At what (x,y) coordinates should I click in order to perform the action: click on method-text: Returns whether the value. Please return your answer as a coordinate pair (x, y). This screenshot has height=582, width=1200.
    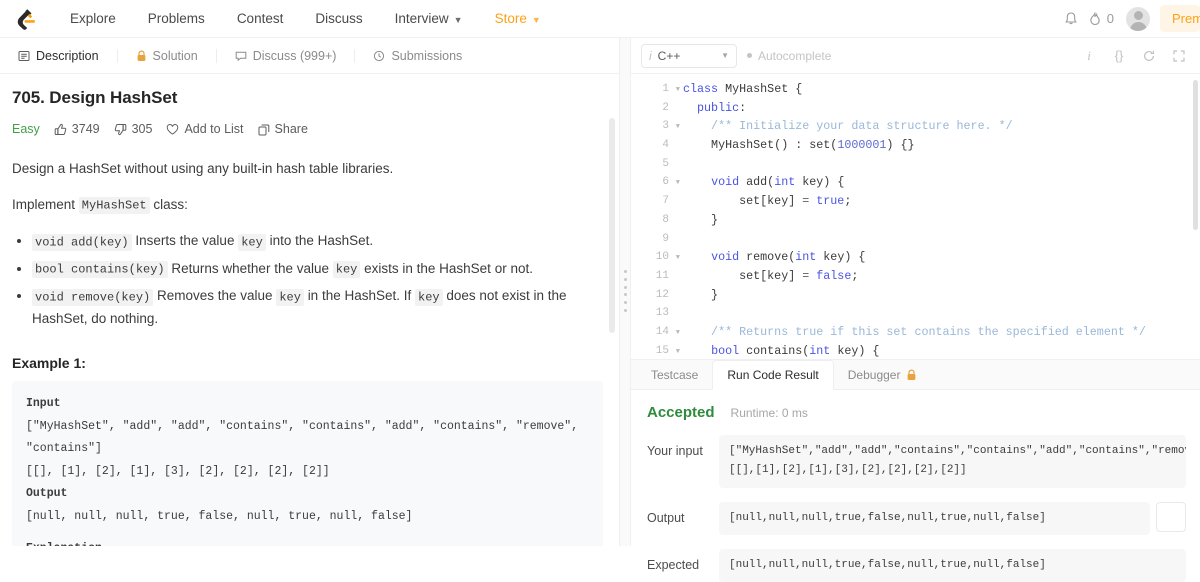
    Looking at the image, I should click on (250, 268).